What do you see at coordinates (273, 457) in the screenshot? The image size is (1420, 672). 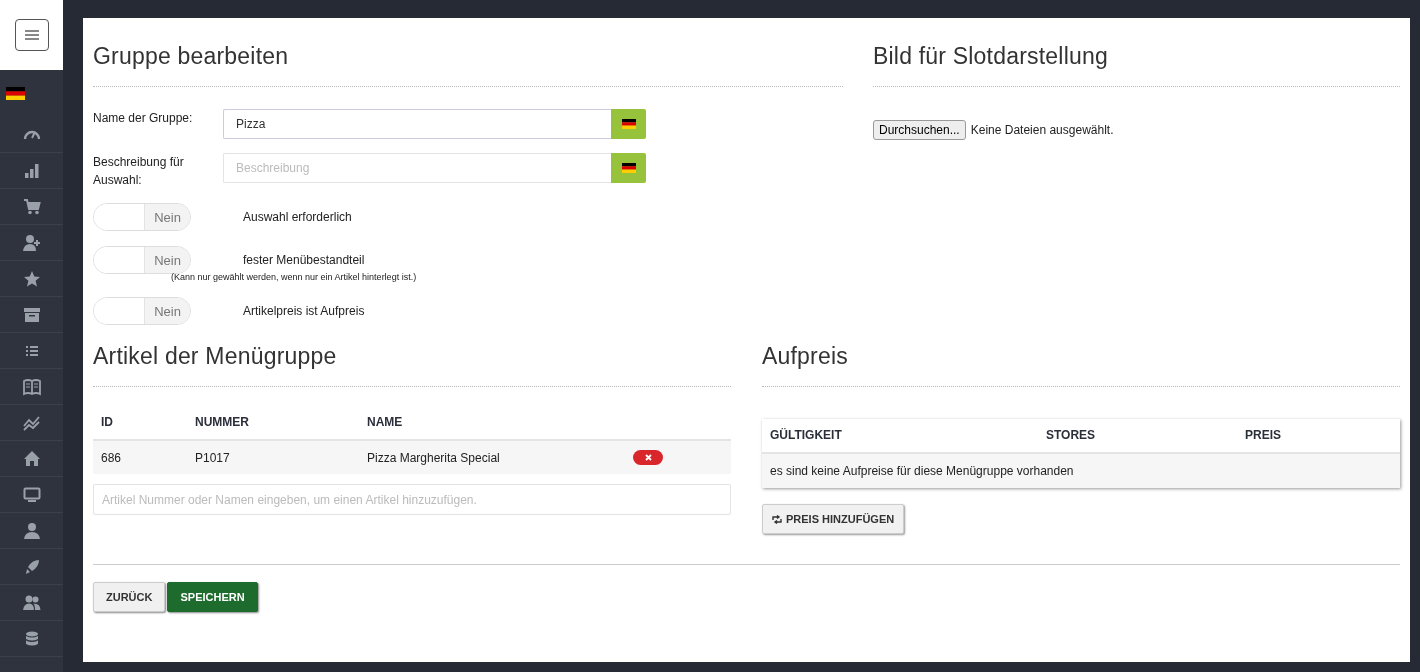 I see `table-cell: P1017` at bounding box center [273, 457].